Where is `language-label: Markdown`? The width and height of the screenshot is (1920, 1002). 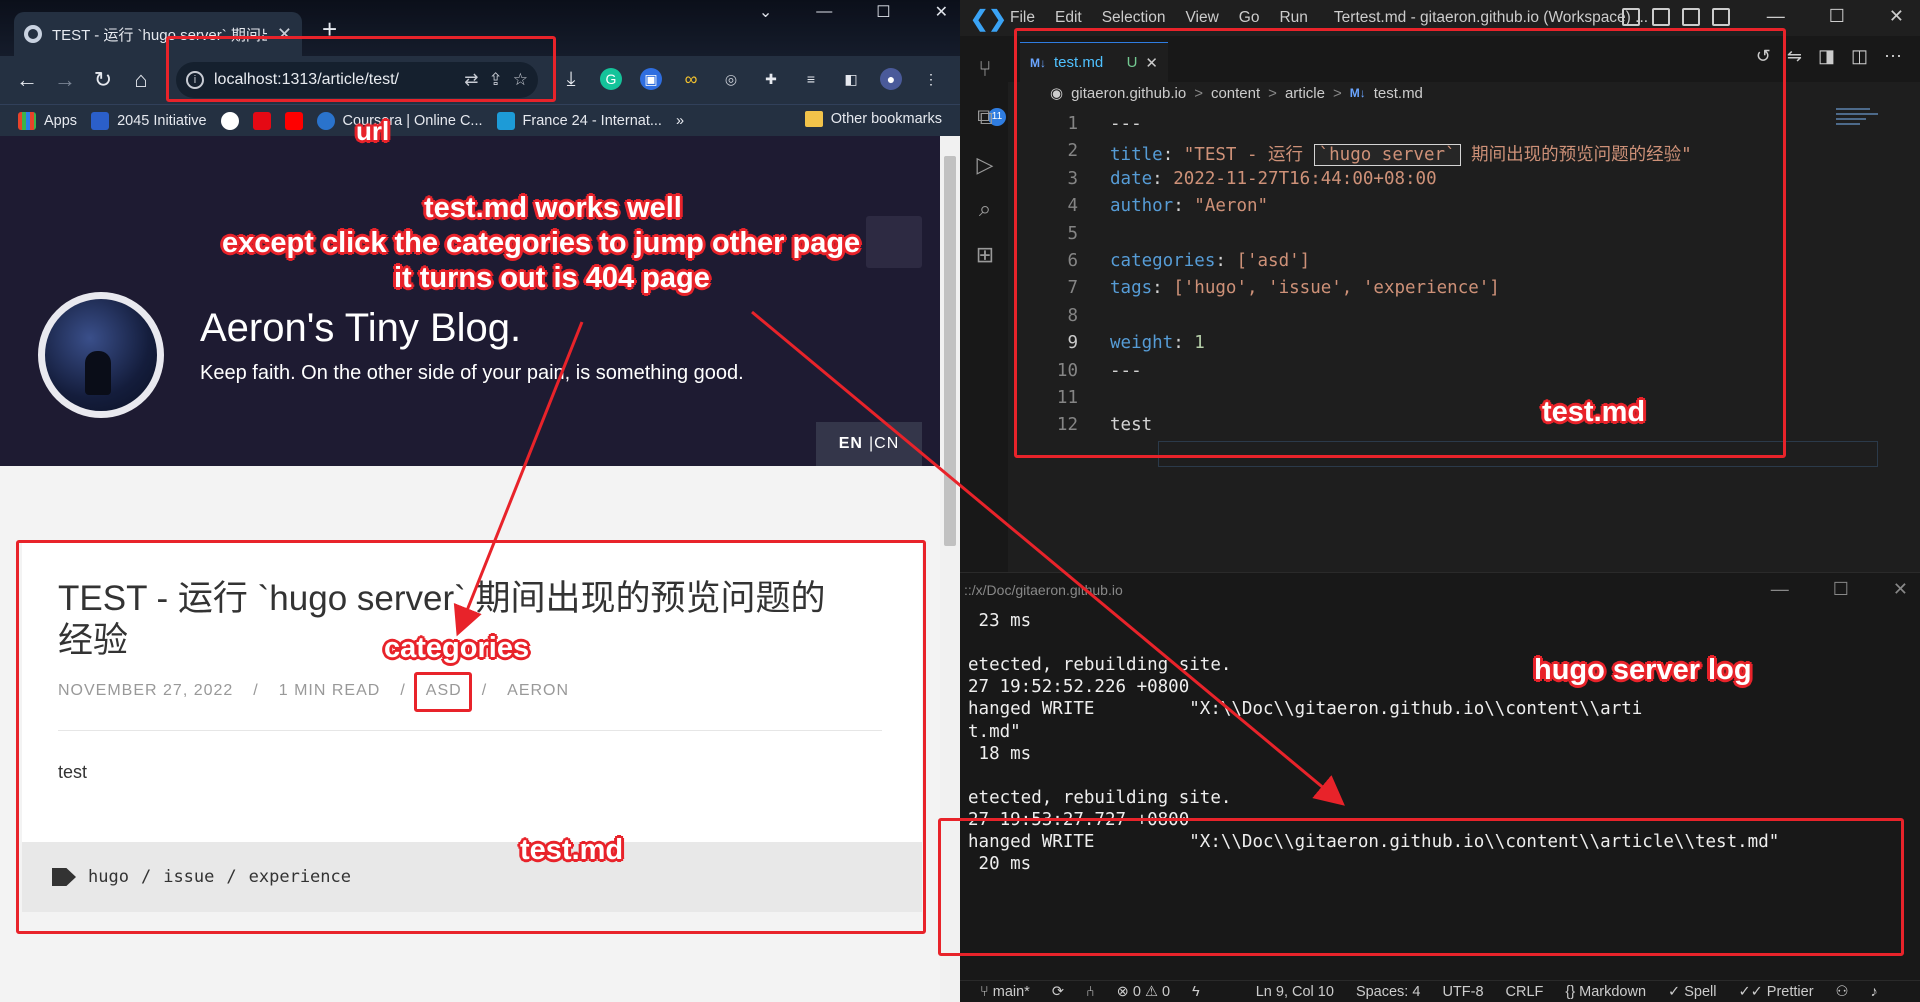 language-label: Markdown is located at coordinates (1613, 991).